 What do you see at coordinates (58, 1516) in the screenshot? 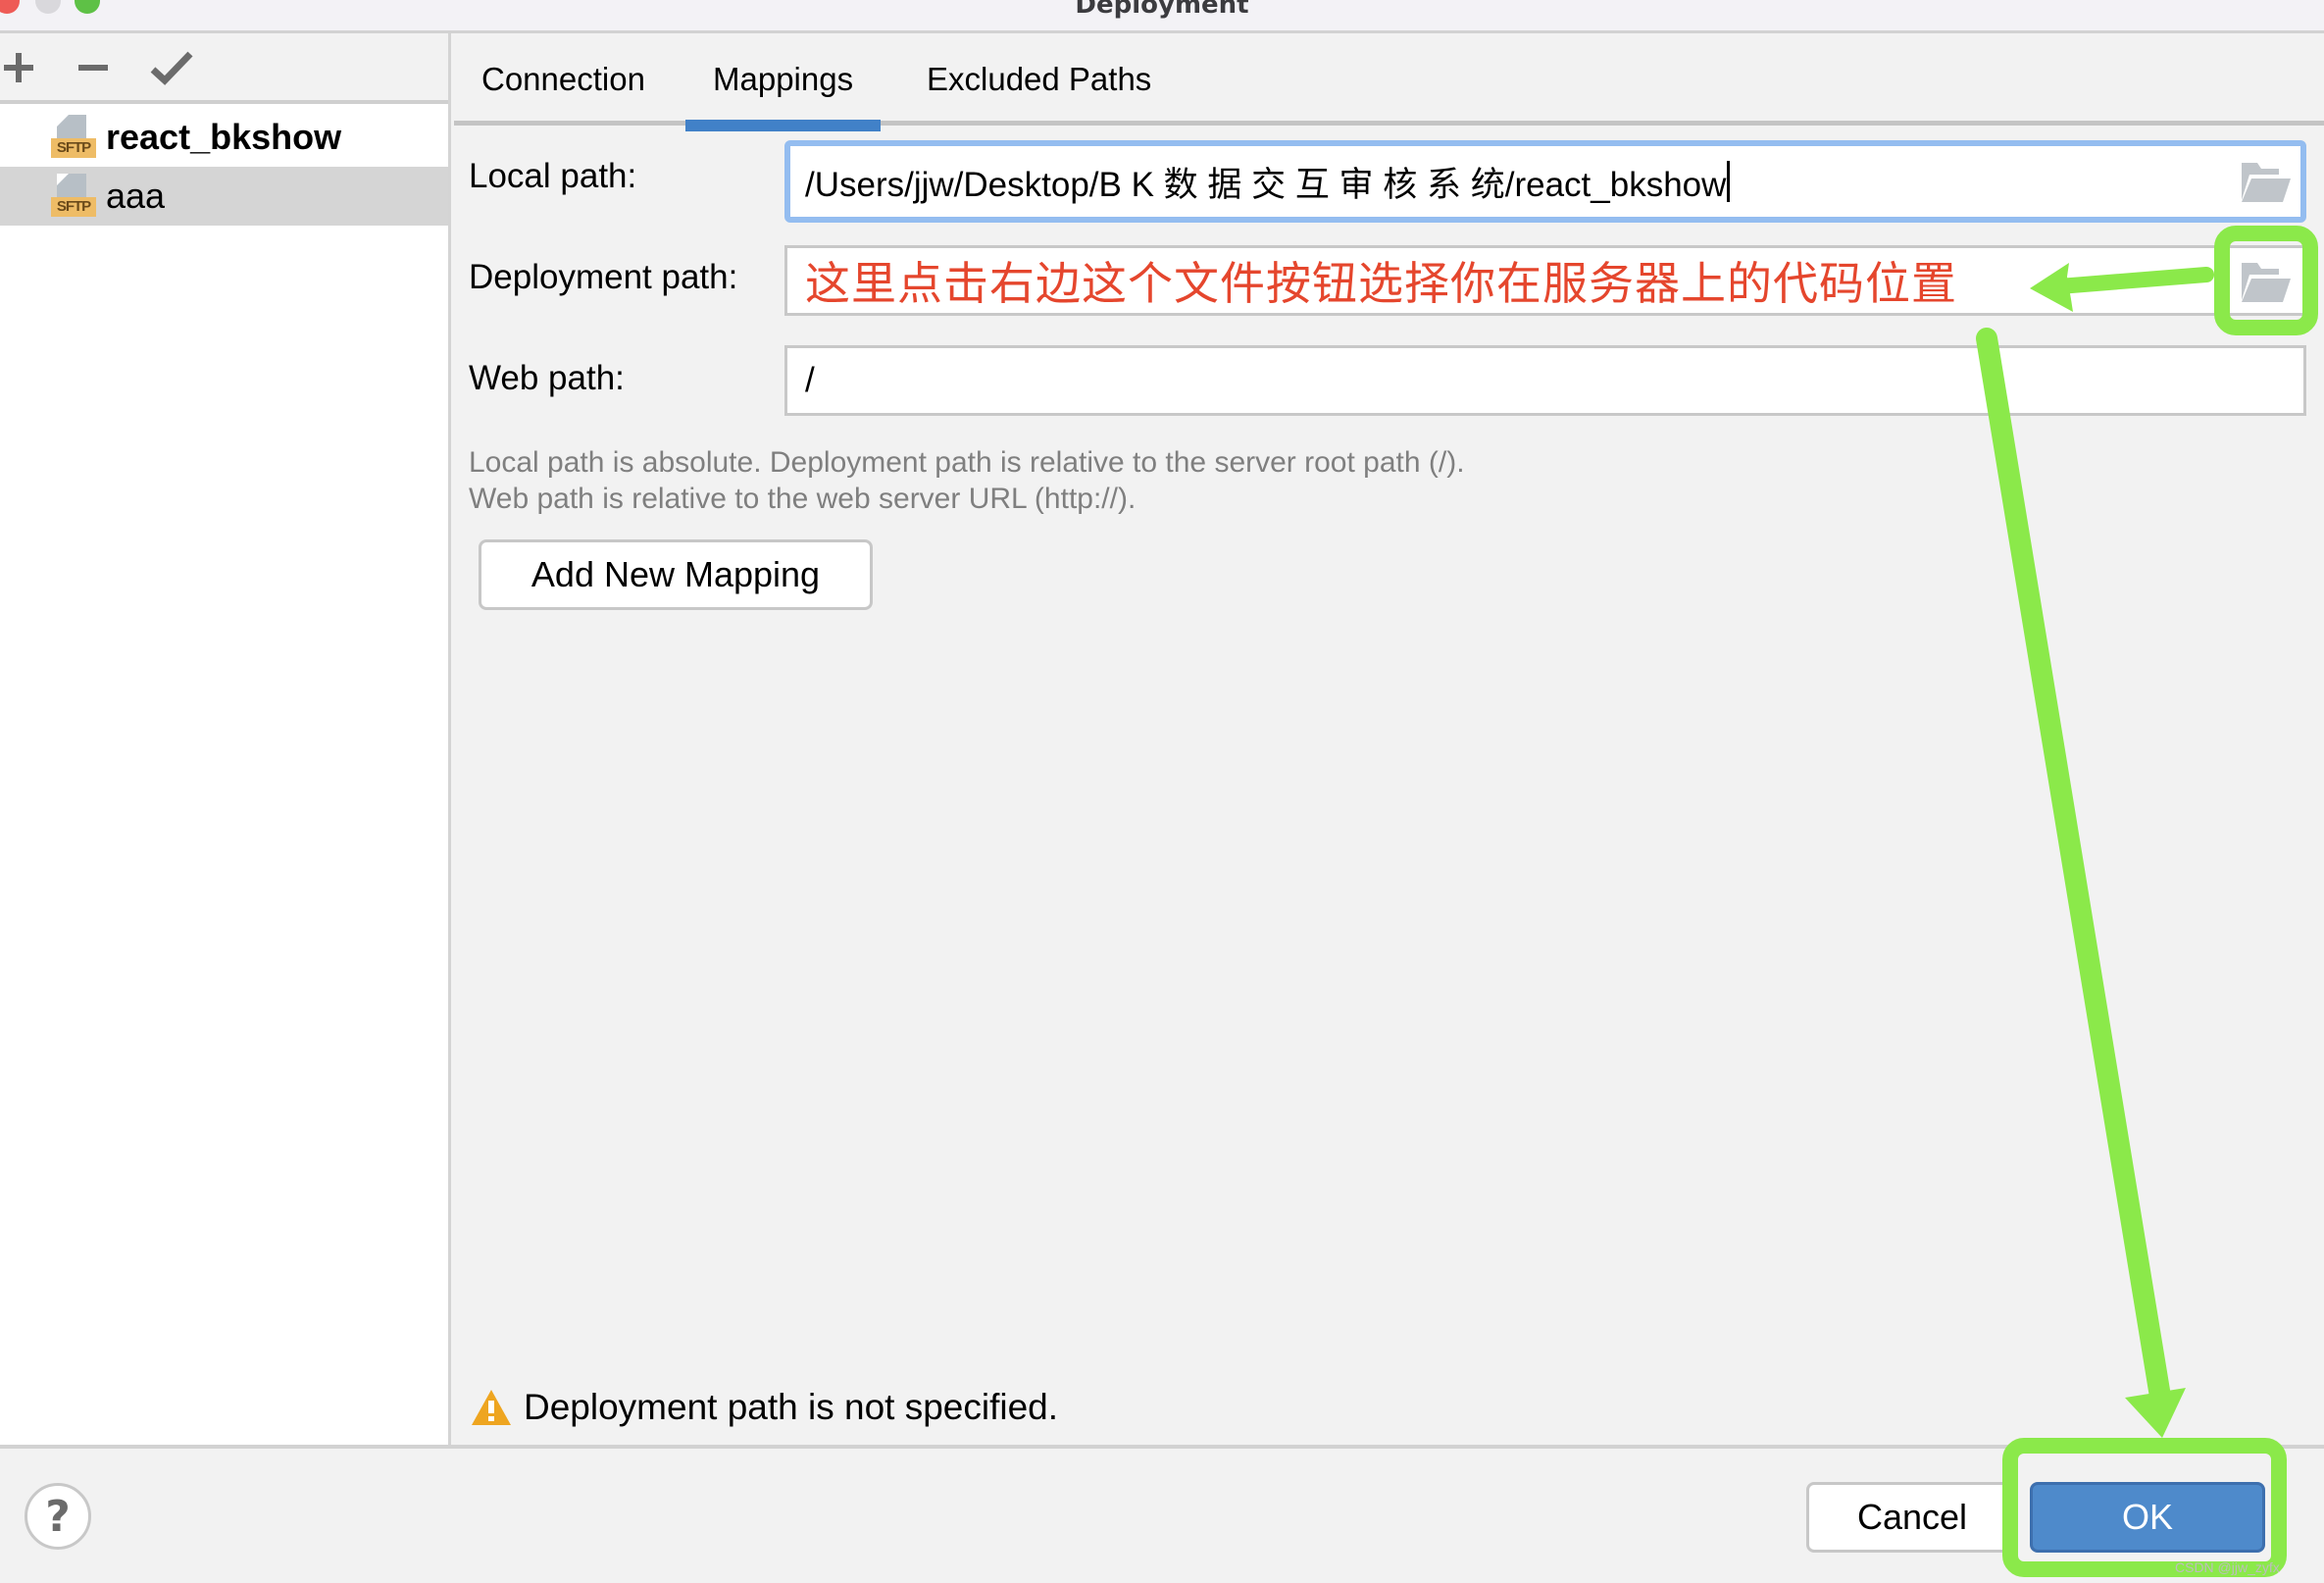
I see `help-button: ?` at bounding box center [58, 1516].